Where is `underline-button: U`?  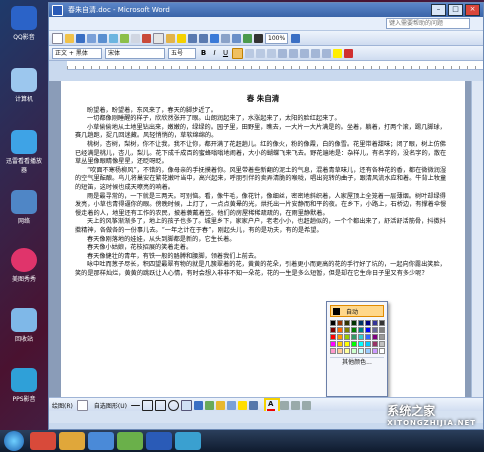 underline-button: U is located at coordinates (225, 53).